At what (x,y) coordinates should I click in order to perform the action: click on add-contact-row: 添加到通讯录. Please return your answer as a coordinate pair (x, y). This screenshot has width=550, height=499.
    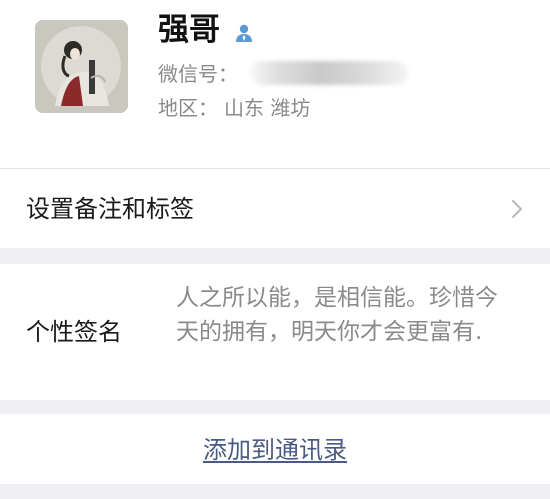
    Looking at the image, I should click on (275, 449).